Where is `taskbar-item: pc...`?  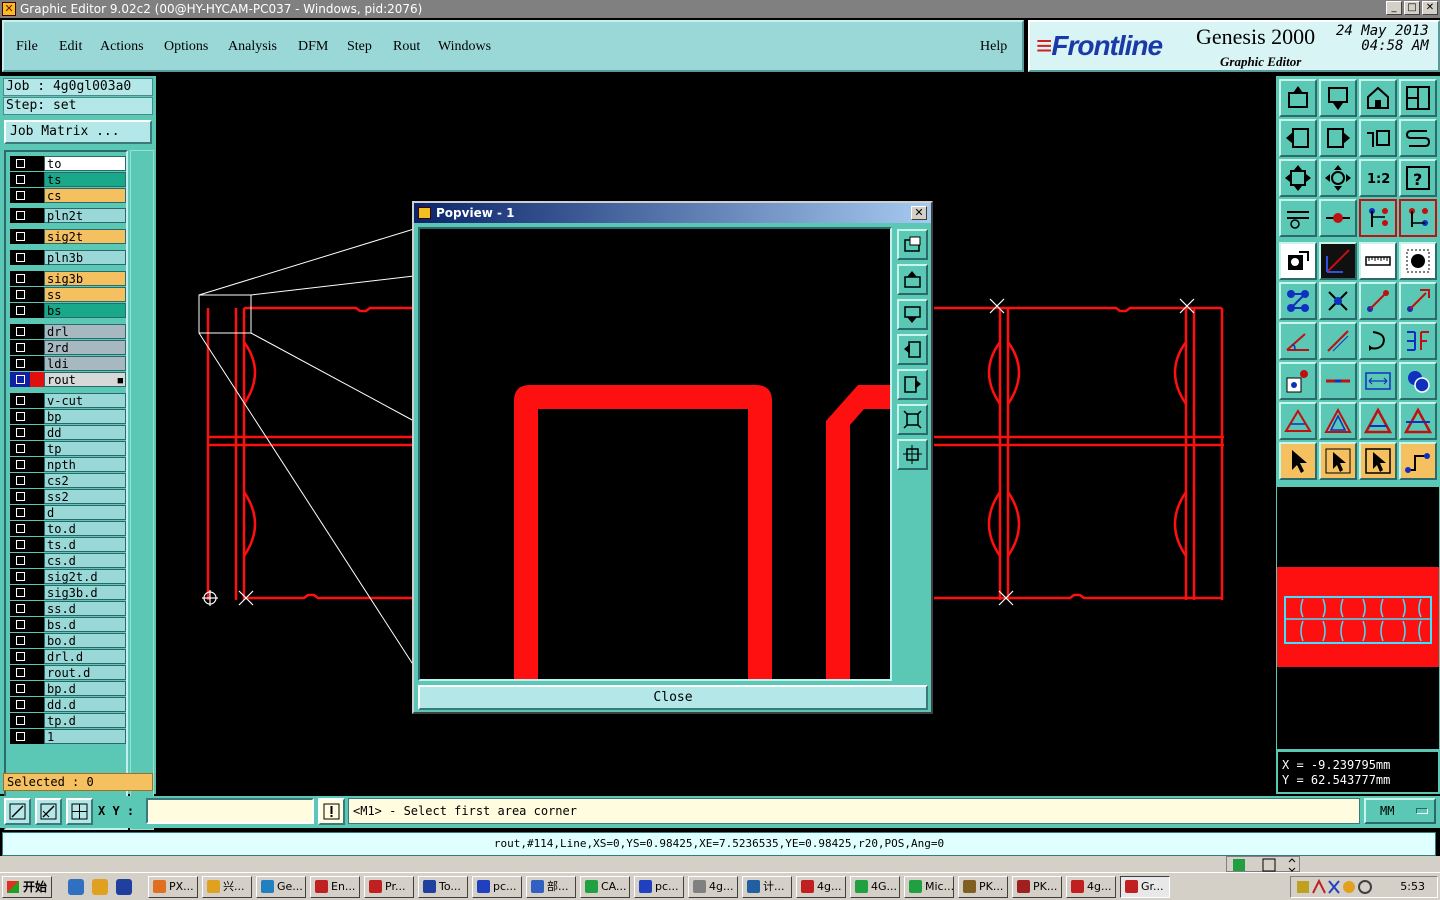 taskbar-item: pc... is located at coordinates (497, 887).